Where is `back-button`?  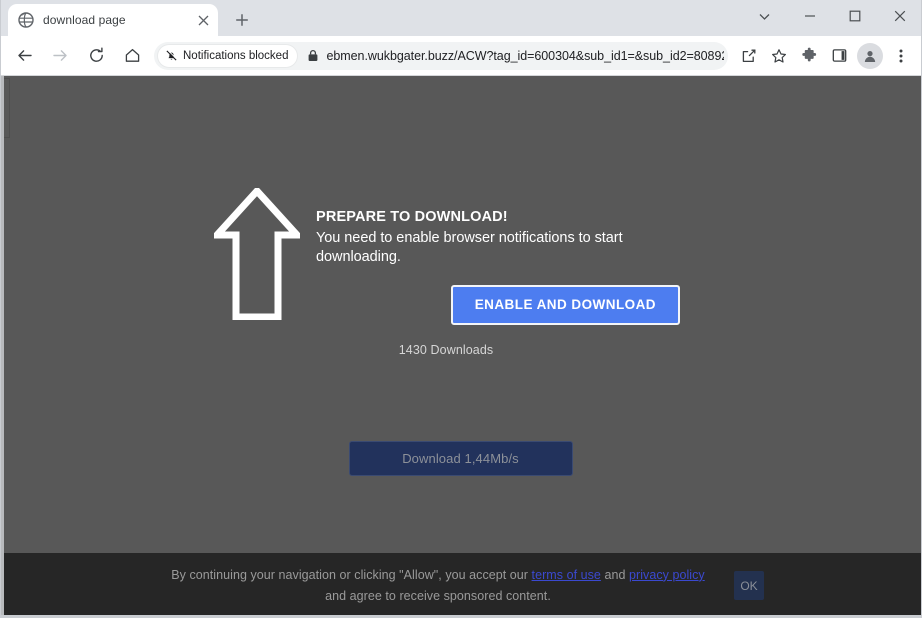 back-button is located at coordinates (24, 56).